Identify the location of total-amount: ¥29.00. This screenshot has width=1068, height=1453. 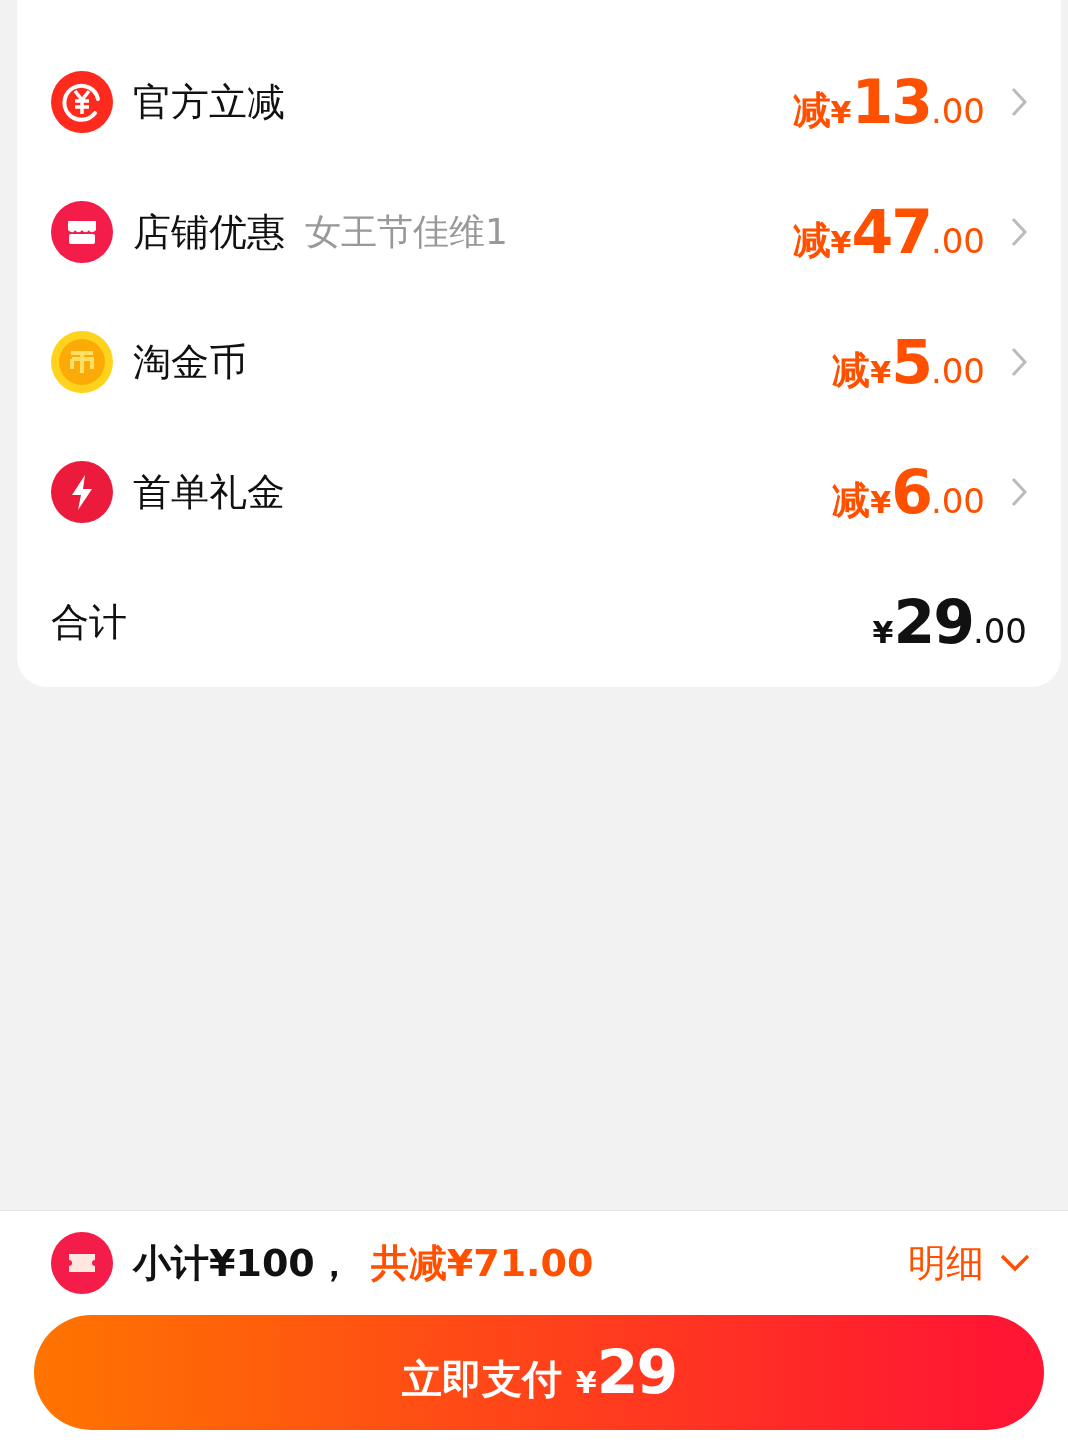
(949, 622).